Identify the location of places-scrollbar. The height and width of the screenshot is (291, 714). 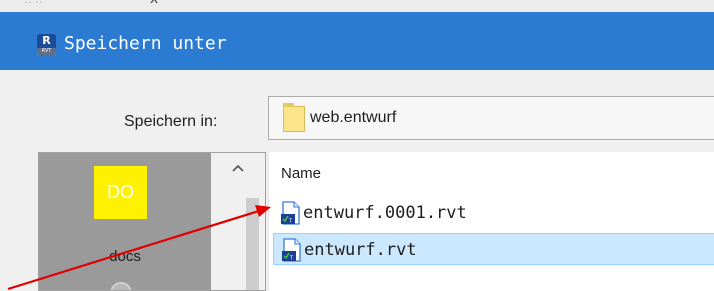
(238, 221).